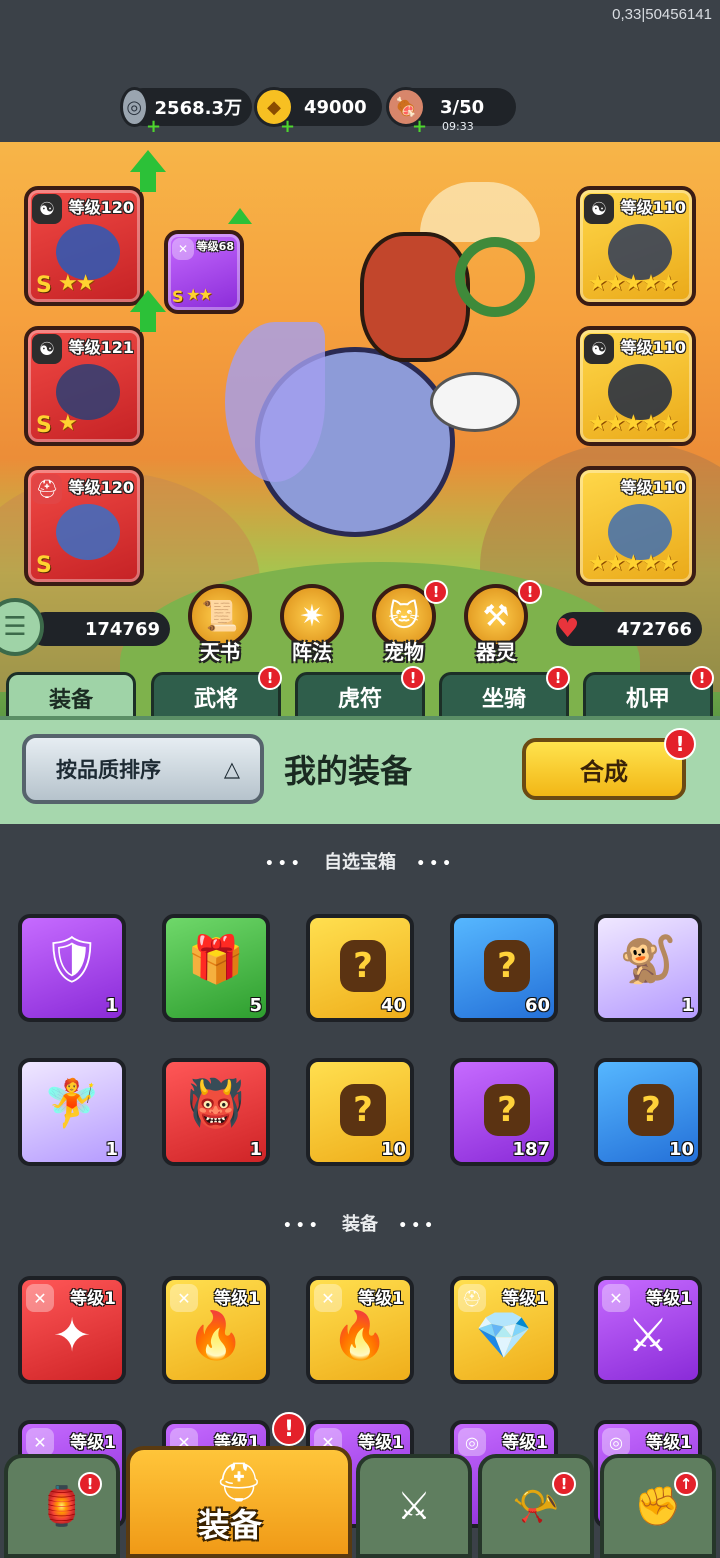 The height and width of the screenshot is (1558, 720). What do you see at coordinates (134, 107) in the screenshot?
I see `silver-coin-icon: ◎` at bounding box center [134, 107].